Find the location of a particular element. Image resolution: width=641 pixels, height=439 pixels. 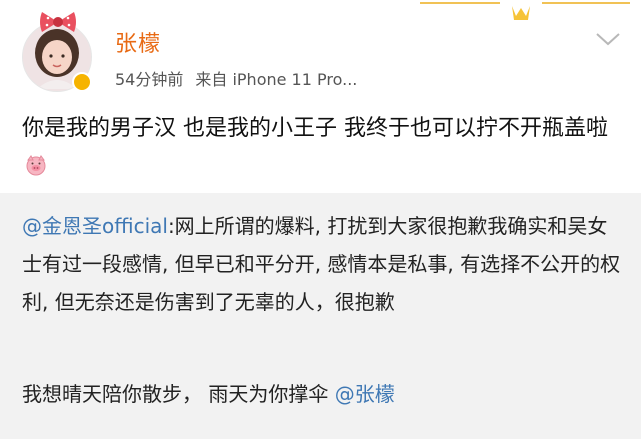

avatar is located at coordinates (57, 52).